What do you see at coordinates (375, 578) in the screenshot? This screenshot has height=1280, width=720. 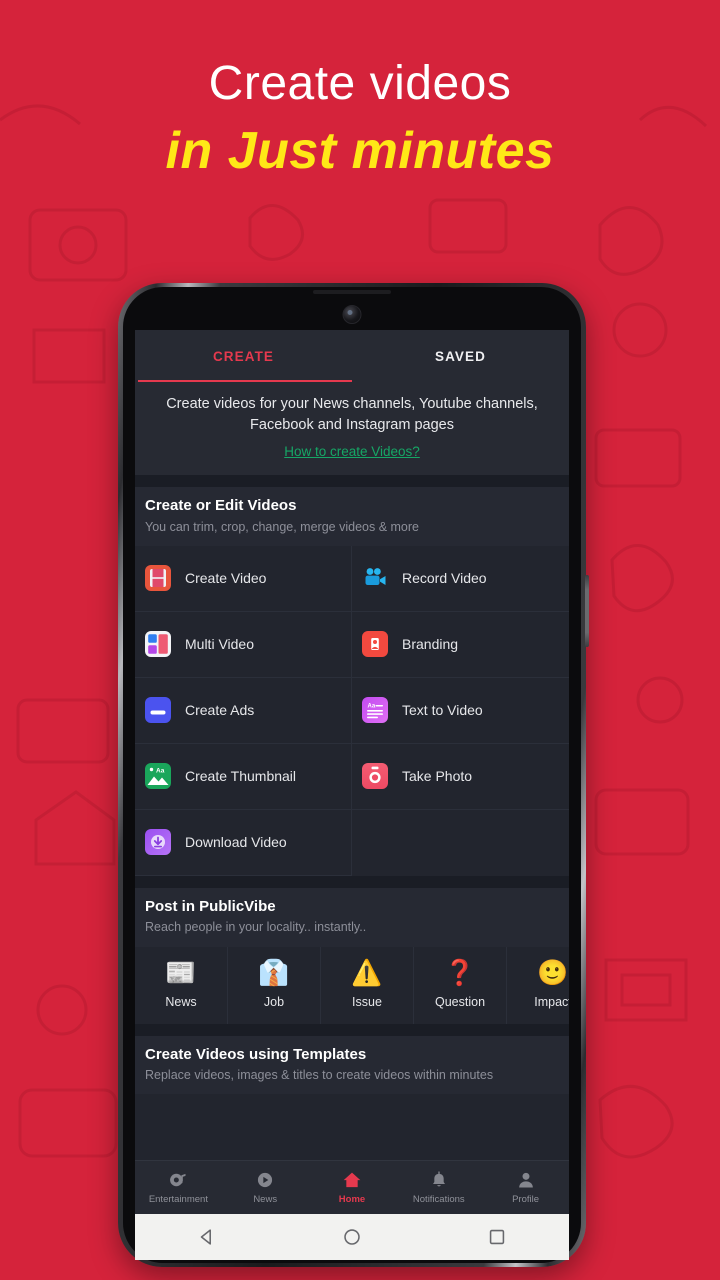 I see `video-camera-icon` at bounding box center [375, 578].